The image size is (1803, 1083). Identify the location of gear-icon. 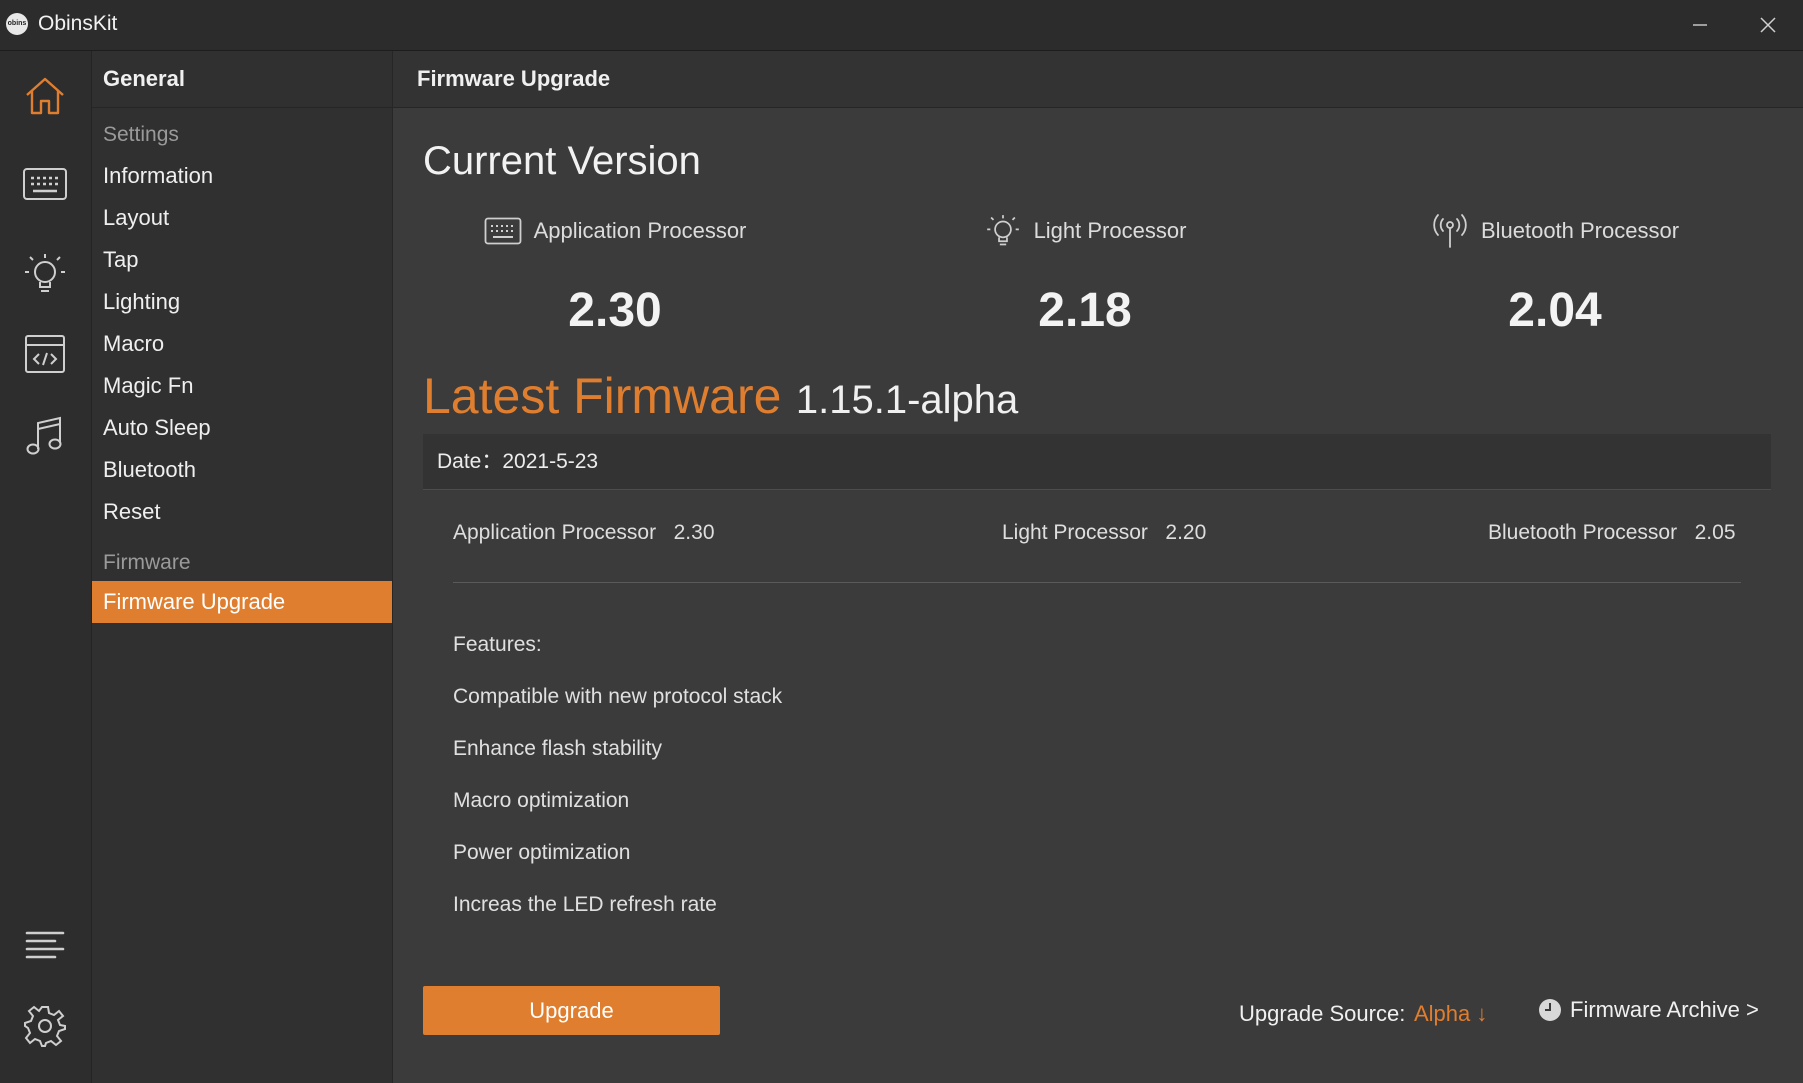
(45, 1026).